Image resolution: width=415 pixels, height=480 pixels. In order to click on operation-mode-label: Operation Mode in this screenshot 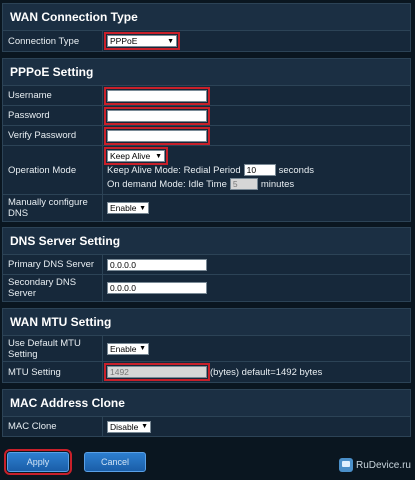, I will do `click(53, 170)`.